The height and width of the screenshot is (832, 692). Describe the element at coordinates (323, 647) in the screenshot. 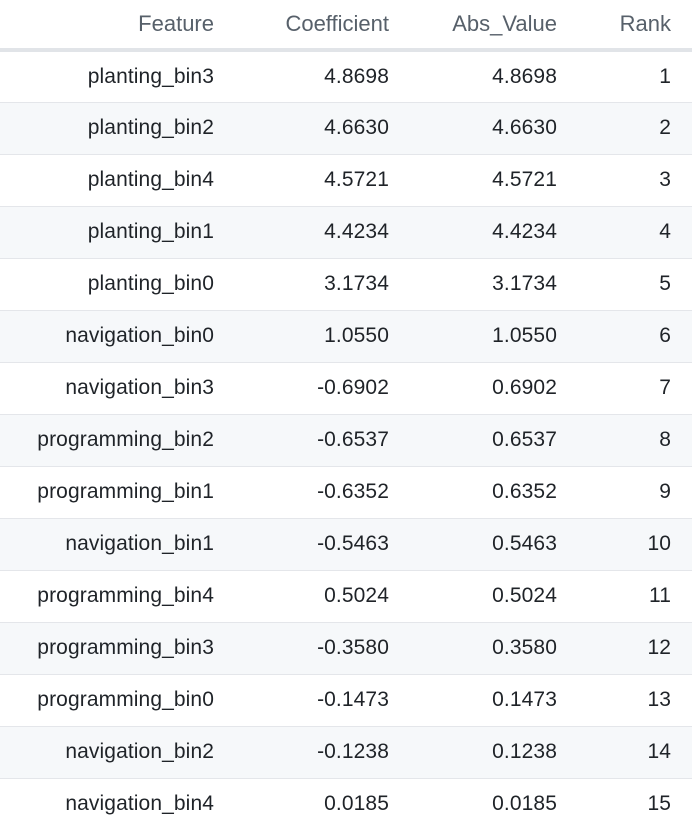

I see `cell-coefficient: -0.3580` at that location.